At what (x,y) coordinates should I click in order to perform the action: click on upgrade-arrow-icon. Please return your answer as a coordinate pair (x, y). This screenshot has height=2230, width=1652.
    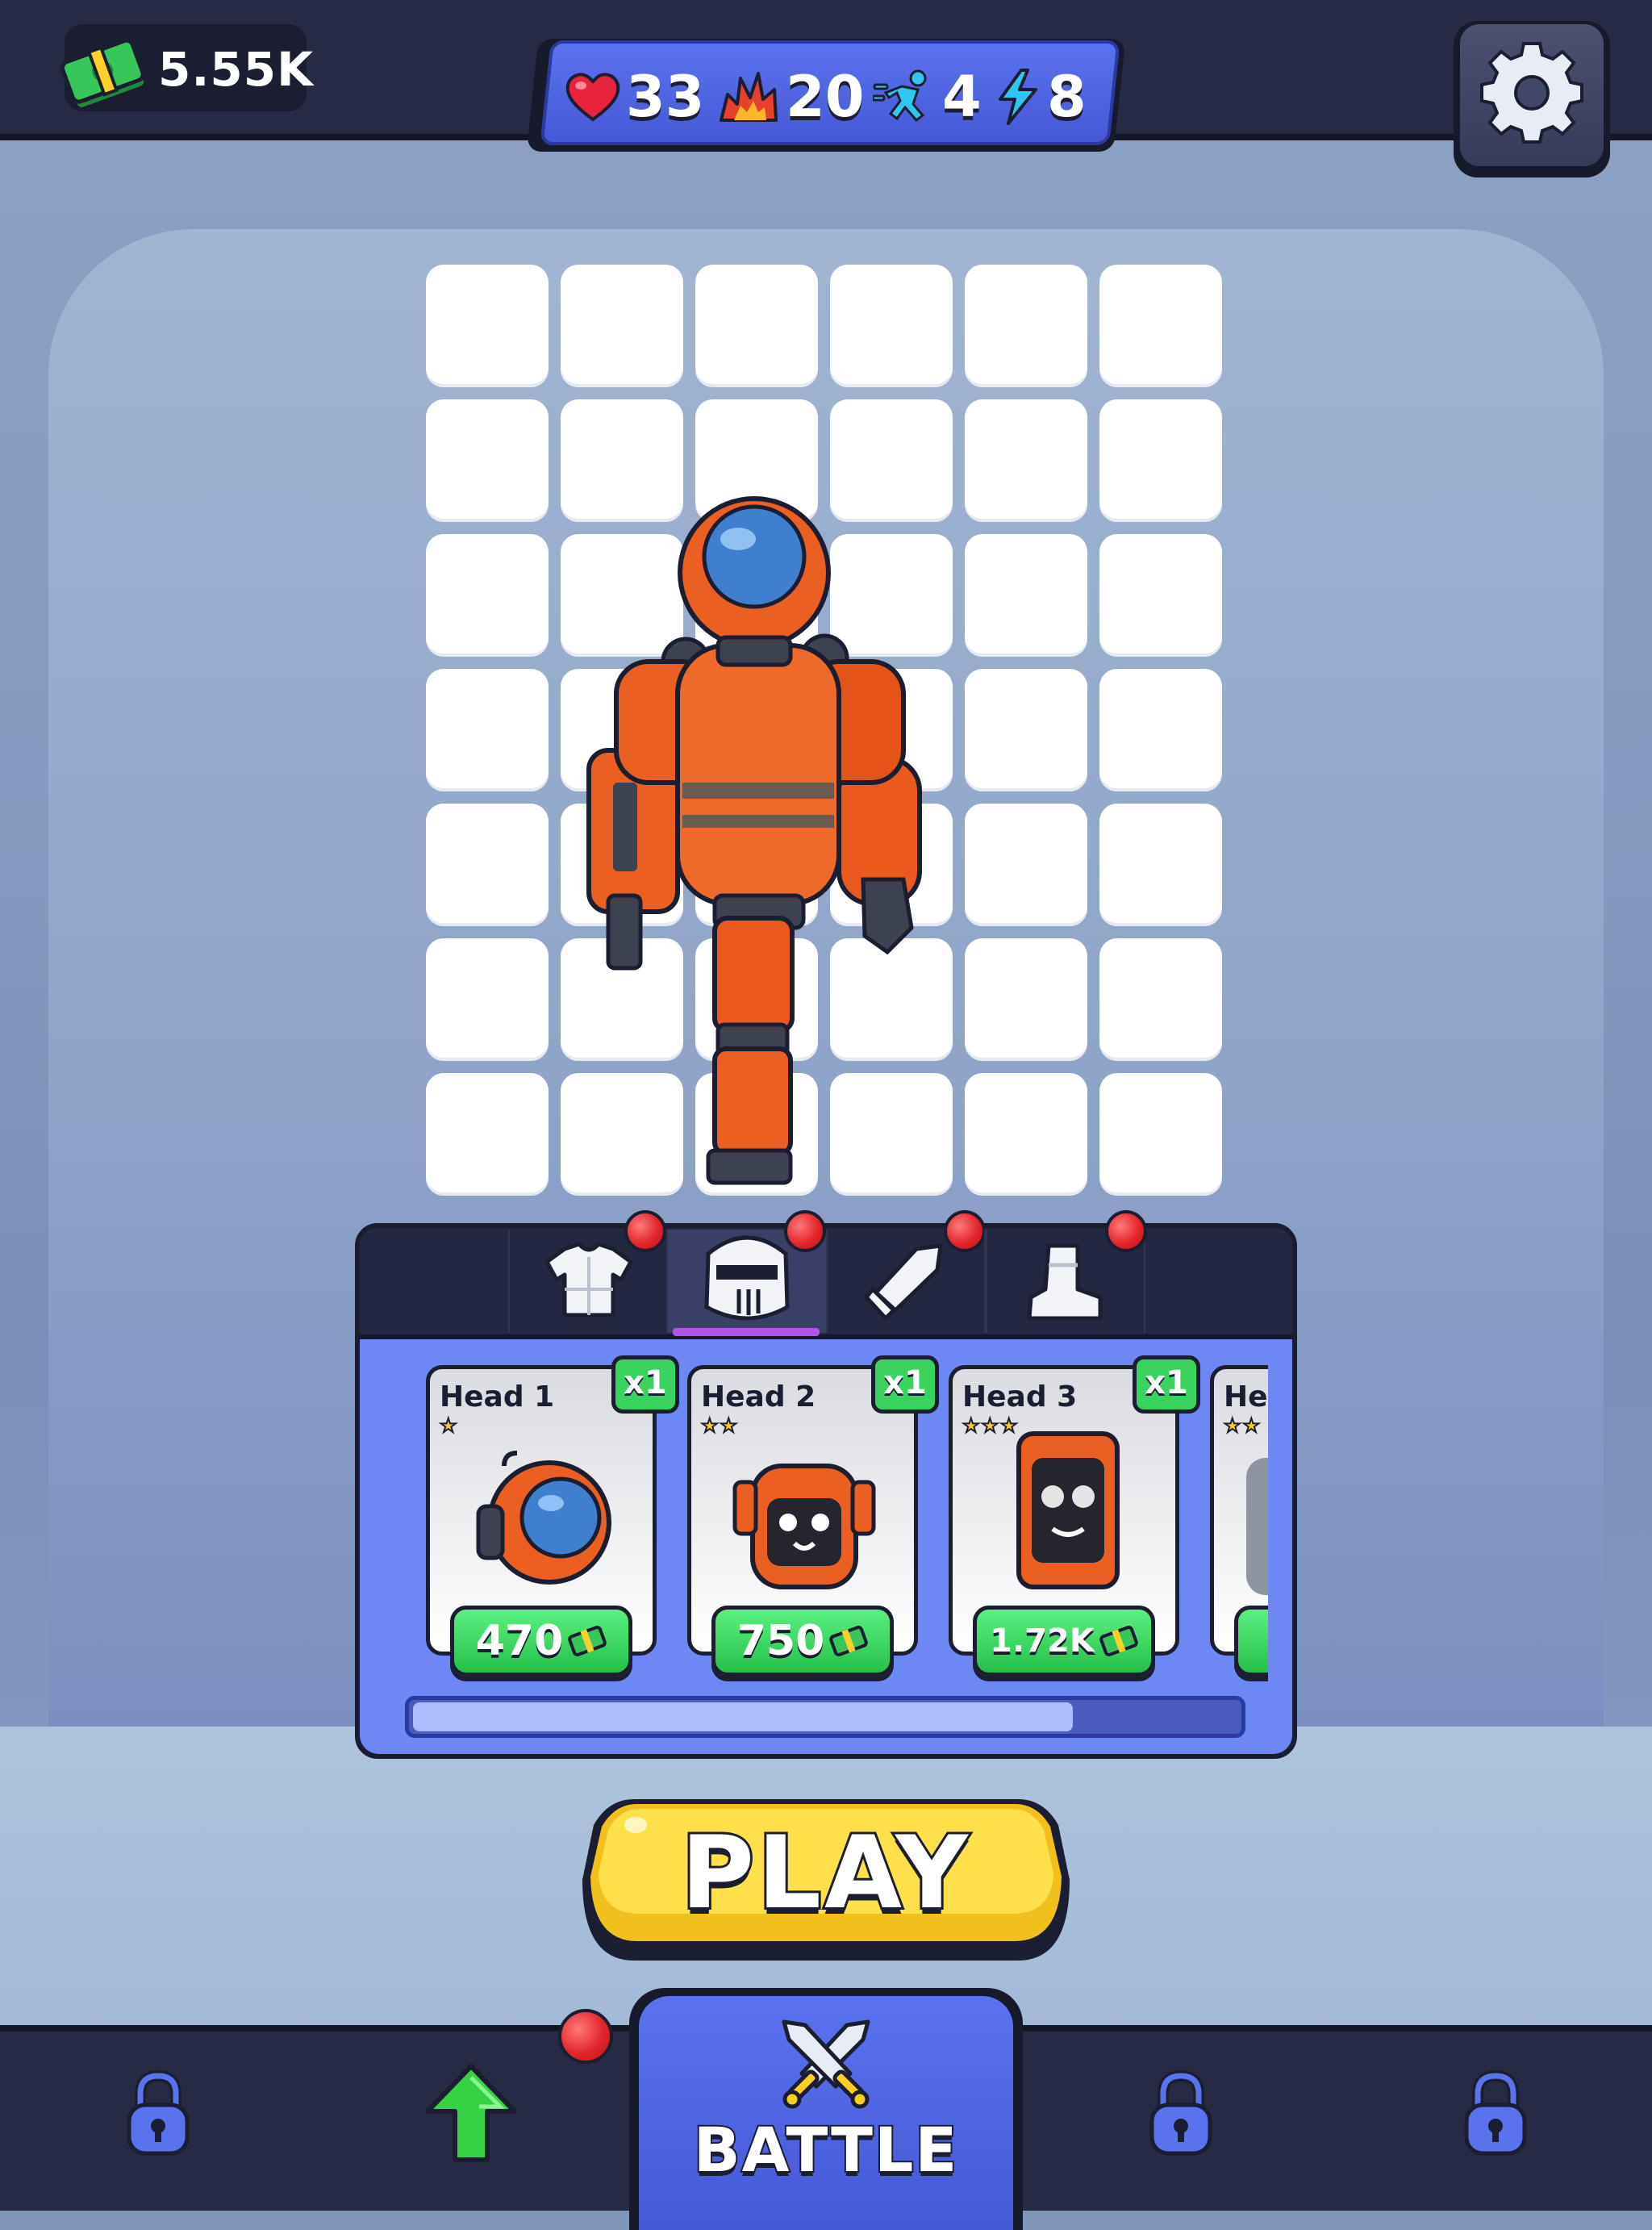
    Looking at the image, I should click on (471, 2113).